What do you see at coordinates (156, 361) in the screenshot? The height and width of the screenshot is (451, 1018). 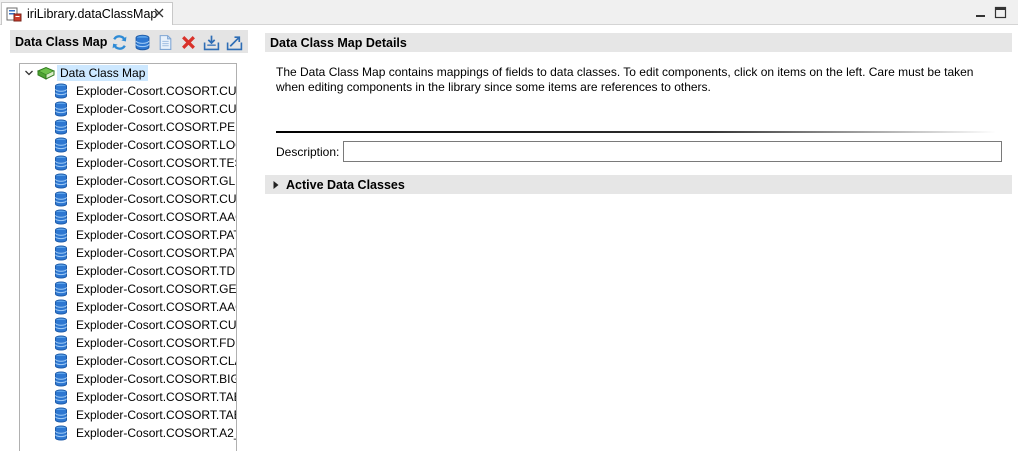 I see `tree-item-label: Exploder-Cosort.COSORT.CLAI` at bounding box center [156, 361].